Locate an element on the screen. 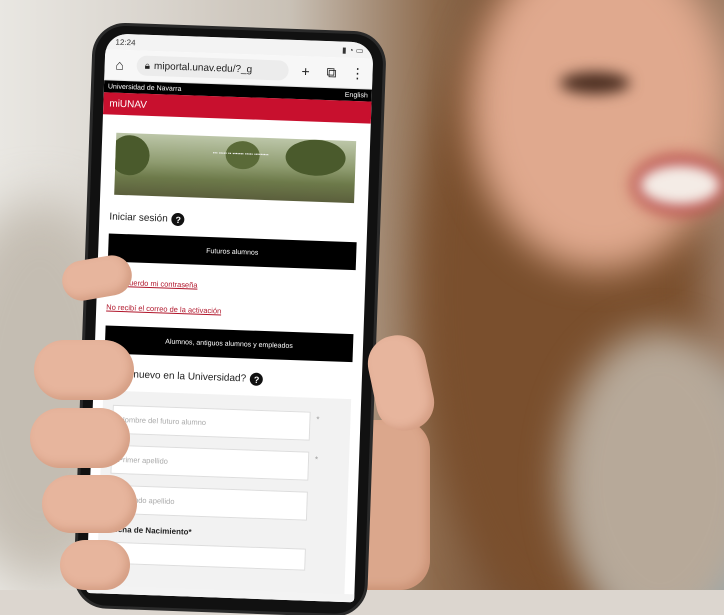  lock-icon: 🔒︎ is located at coordinates (147, 66).